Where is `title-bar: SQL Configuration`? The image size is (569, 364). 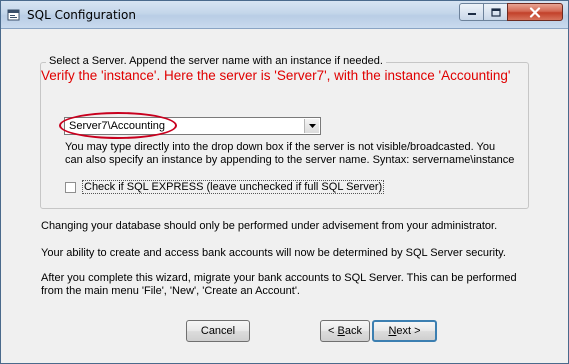 title-bar: SQL Configuration is located at coordinates (284, 15).